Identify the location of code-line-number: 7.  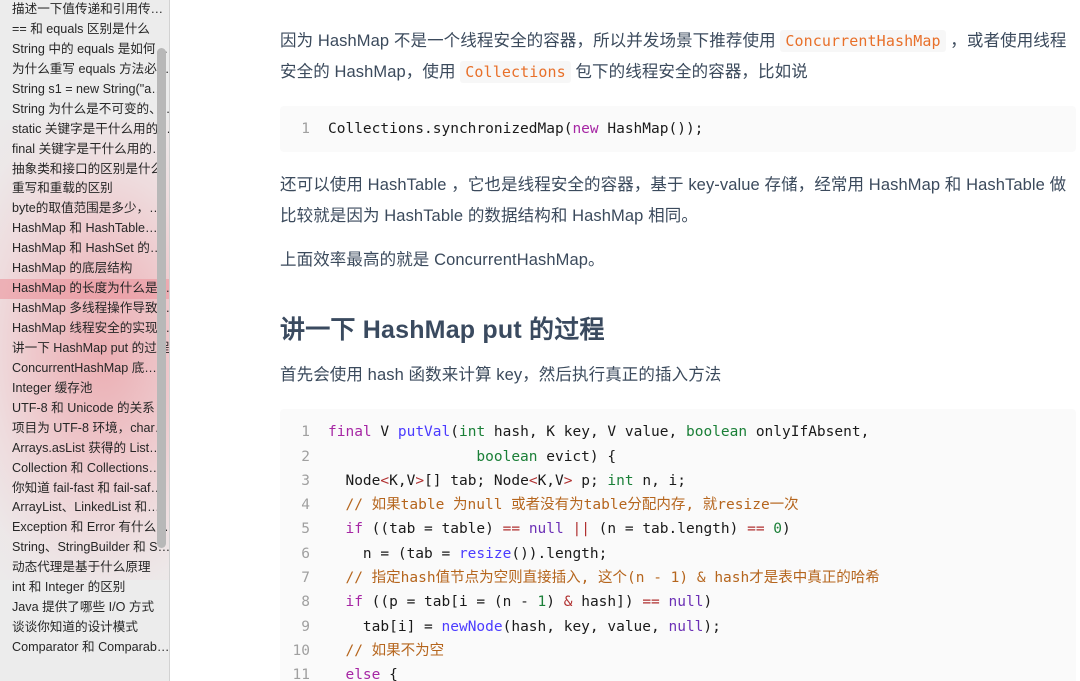
(305, 578).